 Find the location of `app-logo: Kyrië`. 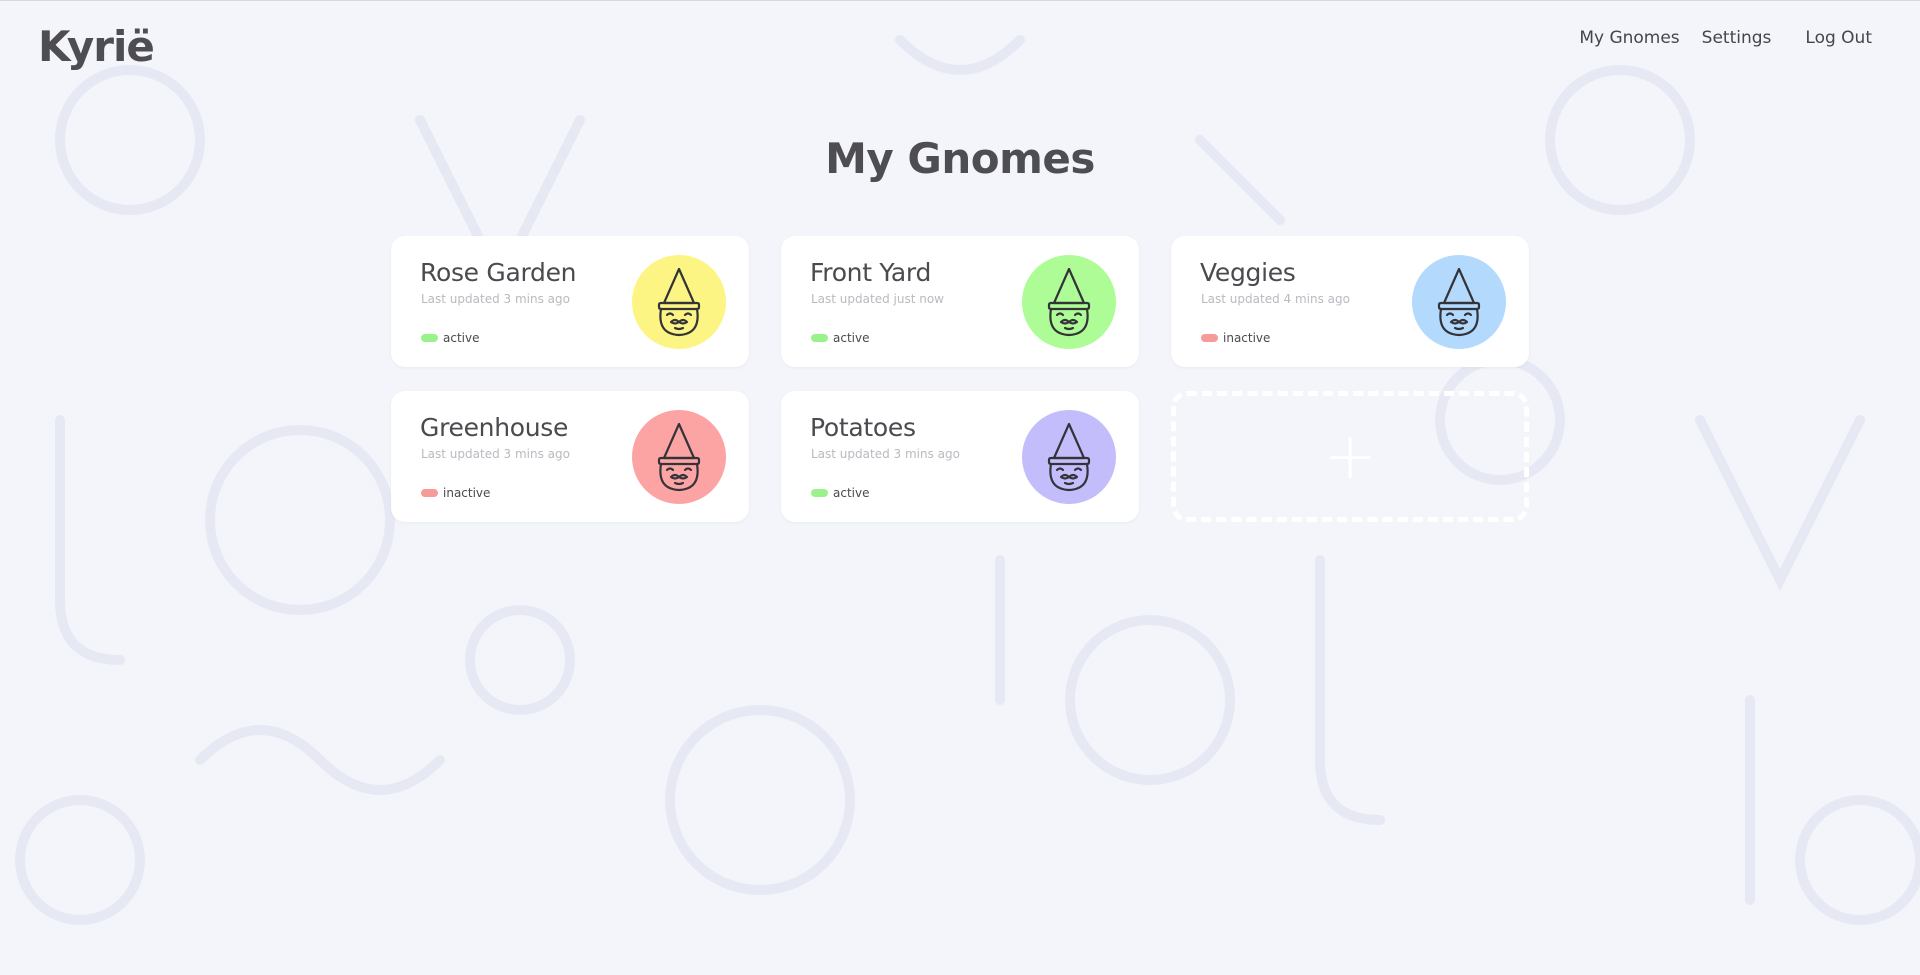

app-logo: Kyrië is located at coordinates (96, 46).